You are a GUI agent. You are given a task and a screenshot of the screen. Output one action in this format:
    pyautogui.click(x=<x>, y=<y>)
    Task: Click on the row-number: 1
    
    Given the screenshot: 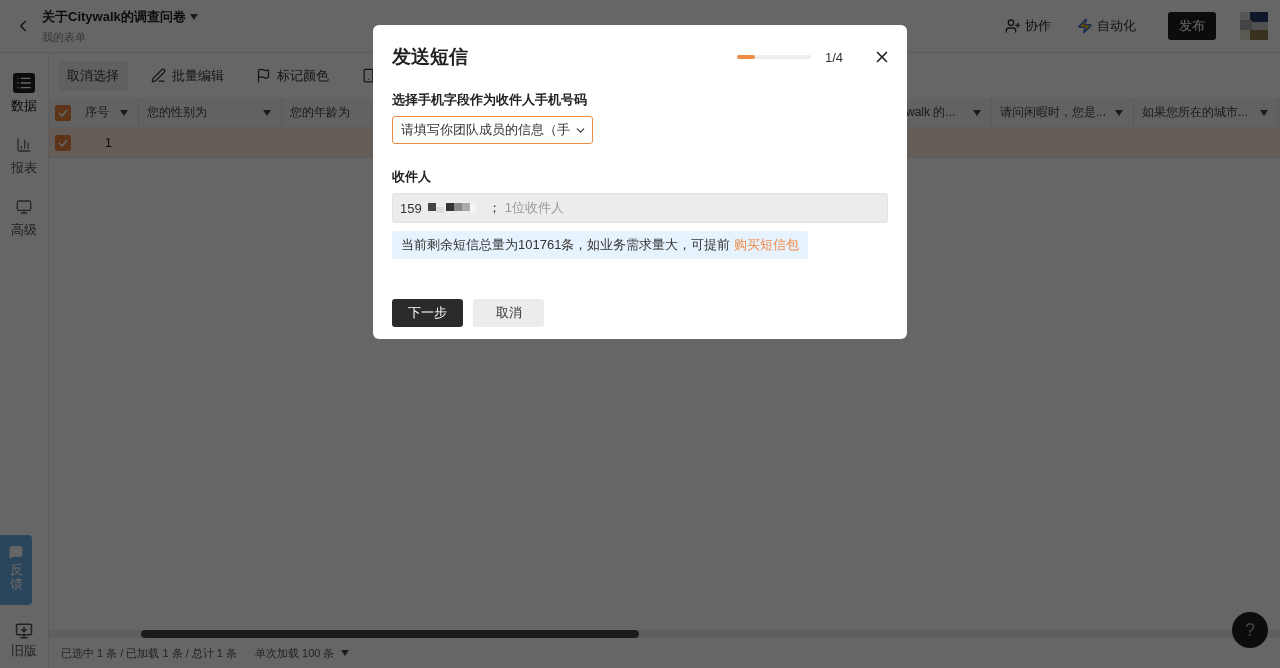 What is the action you would take?
    pyautogui.click(x=108, y=142)
    